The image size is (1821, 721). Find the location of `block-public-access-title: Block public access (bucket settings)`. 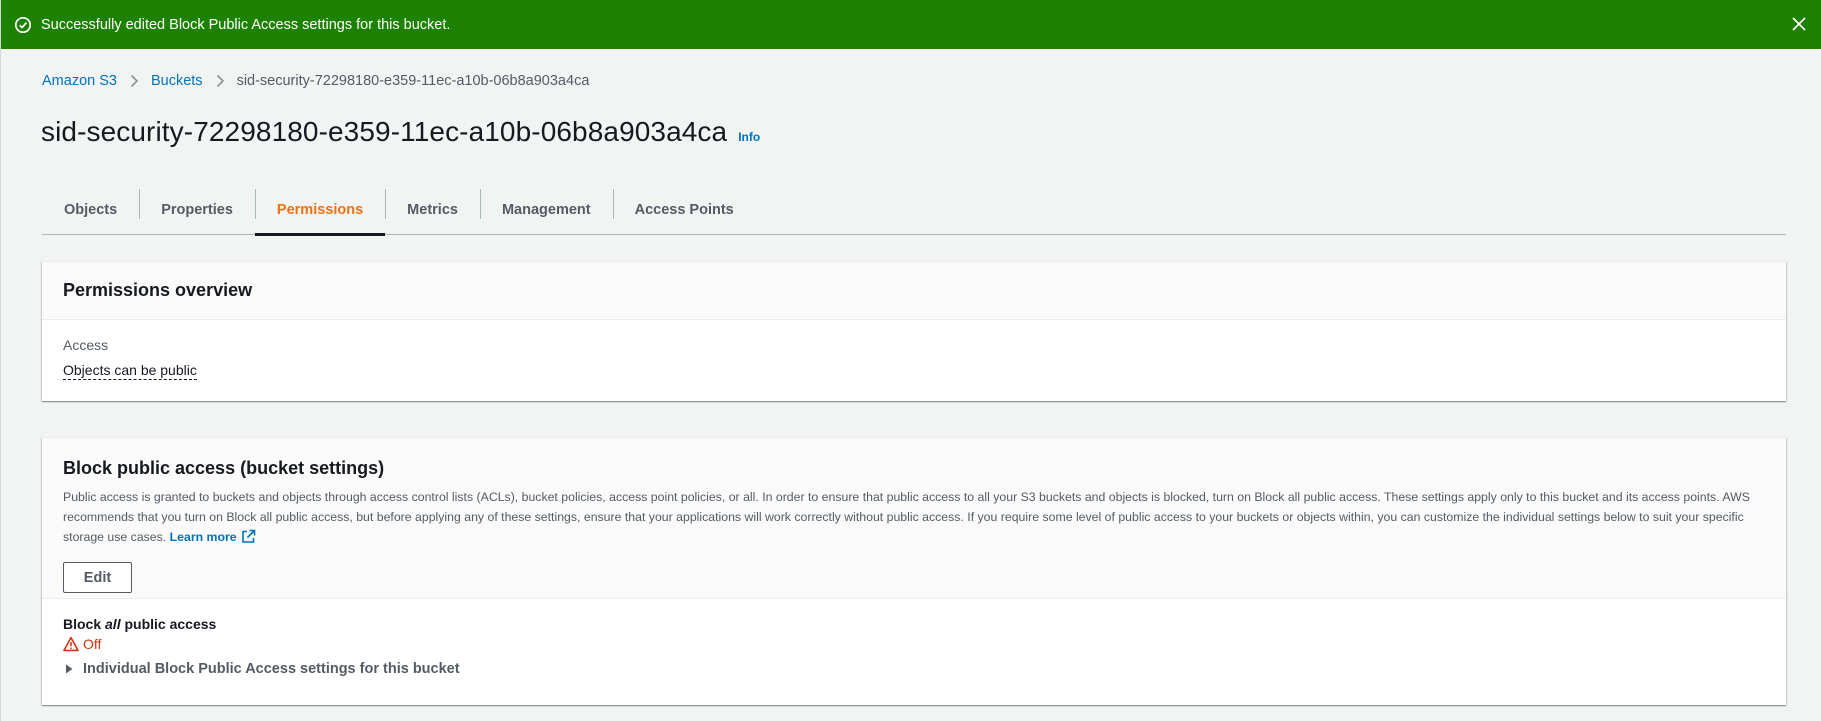

block-public-access-title: Block public access (bucket settings) is located at coordinates (224, 468).